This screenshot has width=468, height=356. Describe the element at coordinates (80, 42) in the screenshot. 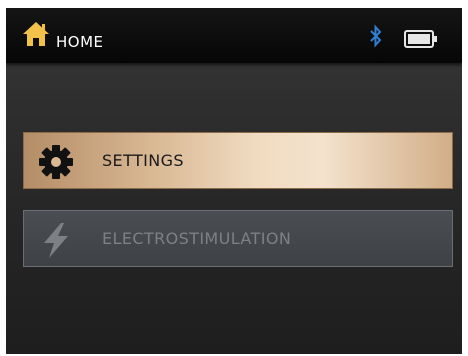

I see `page-title: HOME` at that location.